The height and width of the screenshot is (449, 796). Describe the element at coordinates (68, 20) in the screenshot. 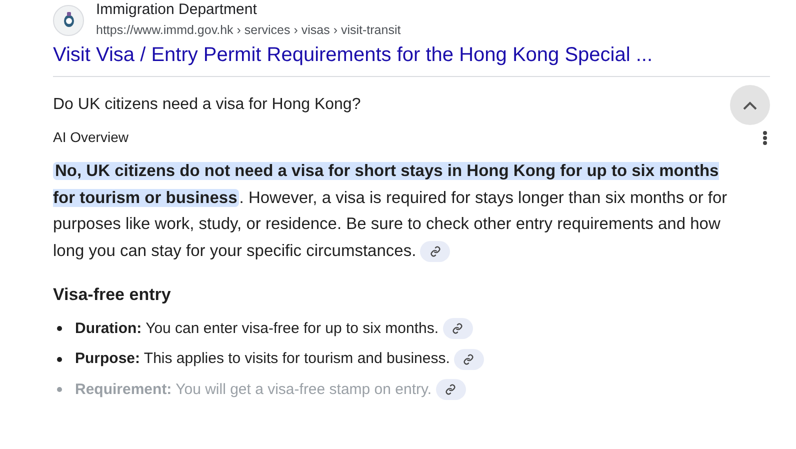

I see `site-logo-icon` at that location.